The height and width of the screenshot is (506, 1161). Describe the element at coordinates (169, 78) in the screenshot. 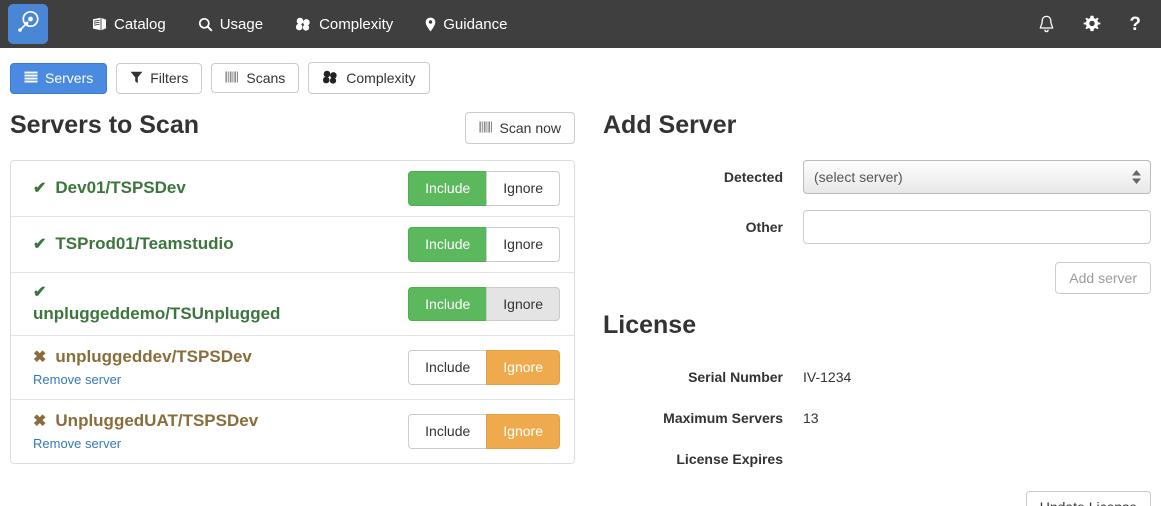

I see `tab-label: Filters` at that location.